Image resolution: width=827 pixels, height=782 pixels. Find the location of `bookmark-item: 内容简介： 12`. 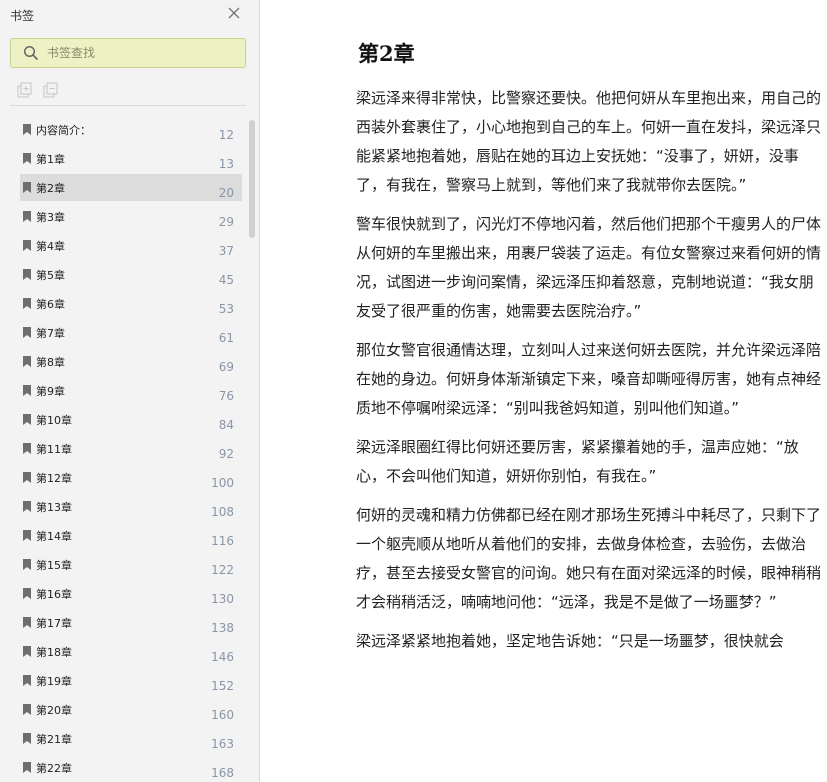

bookmark-item: 内容简介： 12 is located at coordinates (131, 129).